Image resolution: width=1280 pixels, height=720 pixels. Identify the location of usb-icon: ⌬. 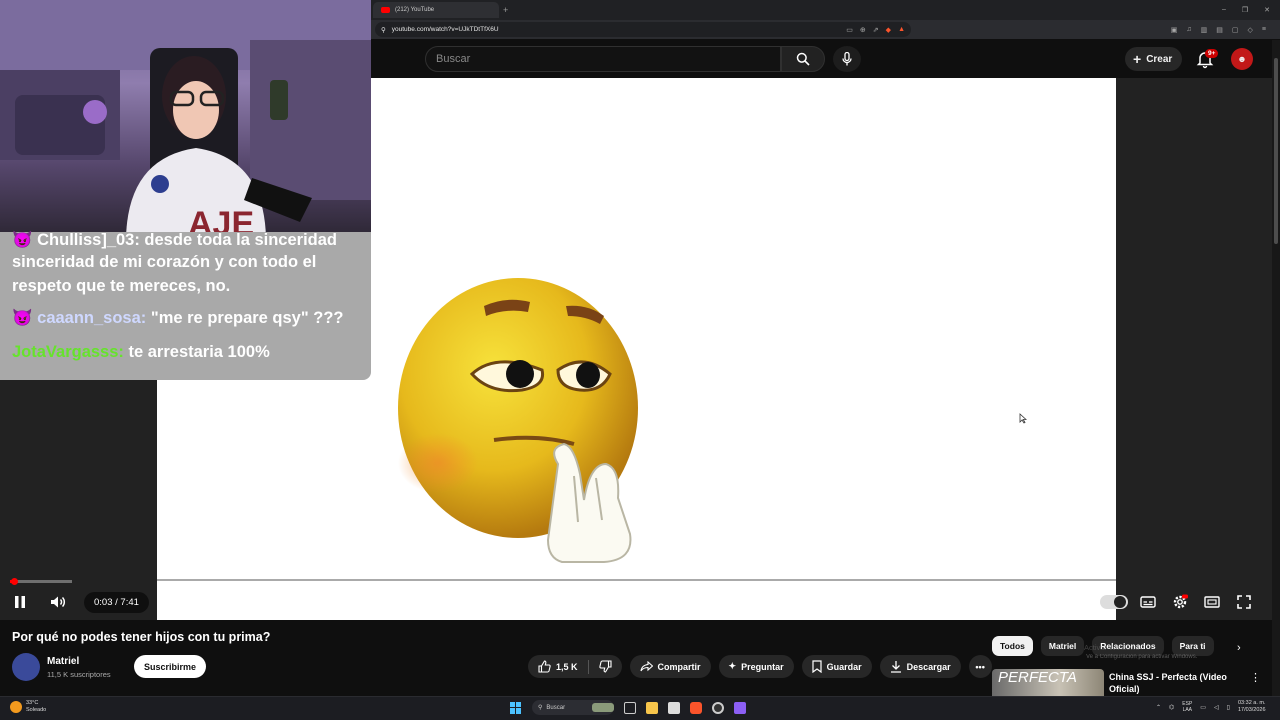
(1171, 707).